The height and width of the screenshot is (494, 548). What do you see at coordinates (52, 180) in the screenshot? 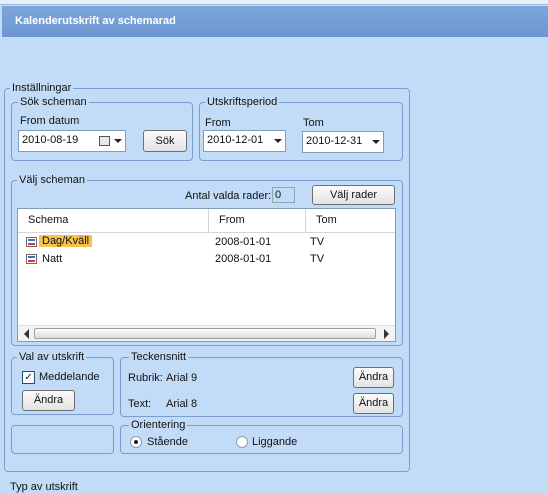
I see `schedules-legend: Välj scheman` at bounding box center [52, 180].